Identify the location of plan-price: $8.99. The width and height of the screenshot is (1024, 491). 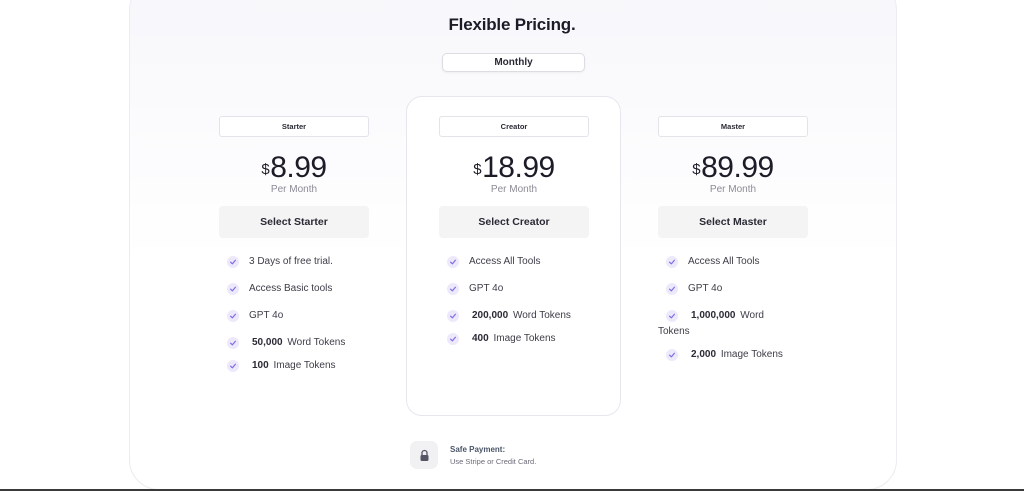
(294, 167).